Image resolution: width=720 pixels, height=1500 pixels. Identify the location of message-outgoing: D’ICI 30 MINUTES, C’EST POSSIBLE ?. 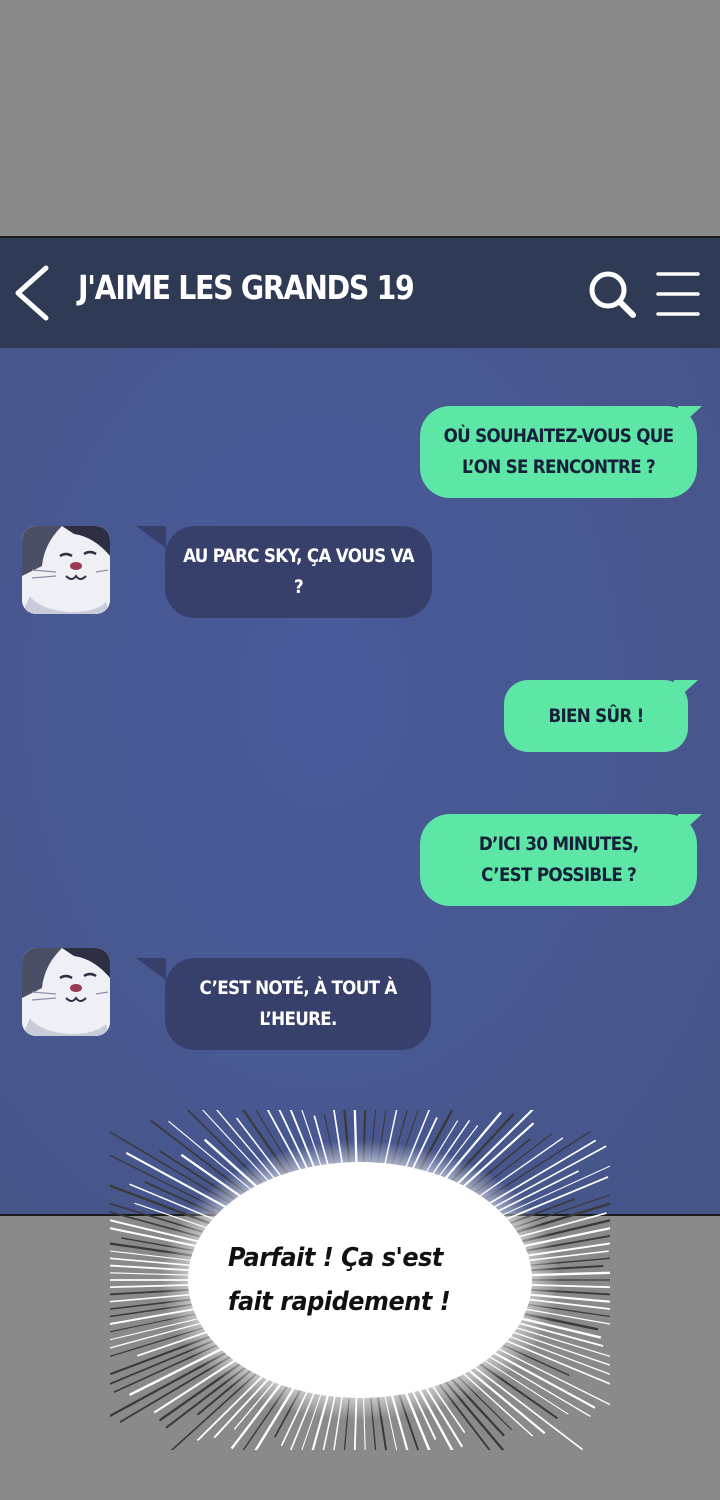
(558, 860).